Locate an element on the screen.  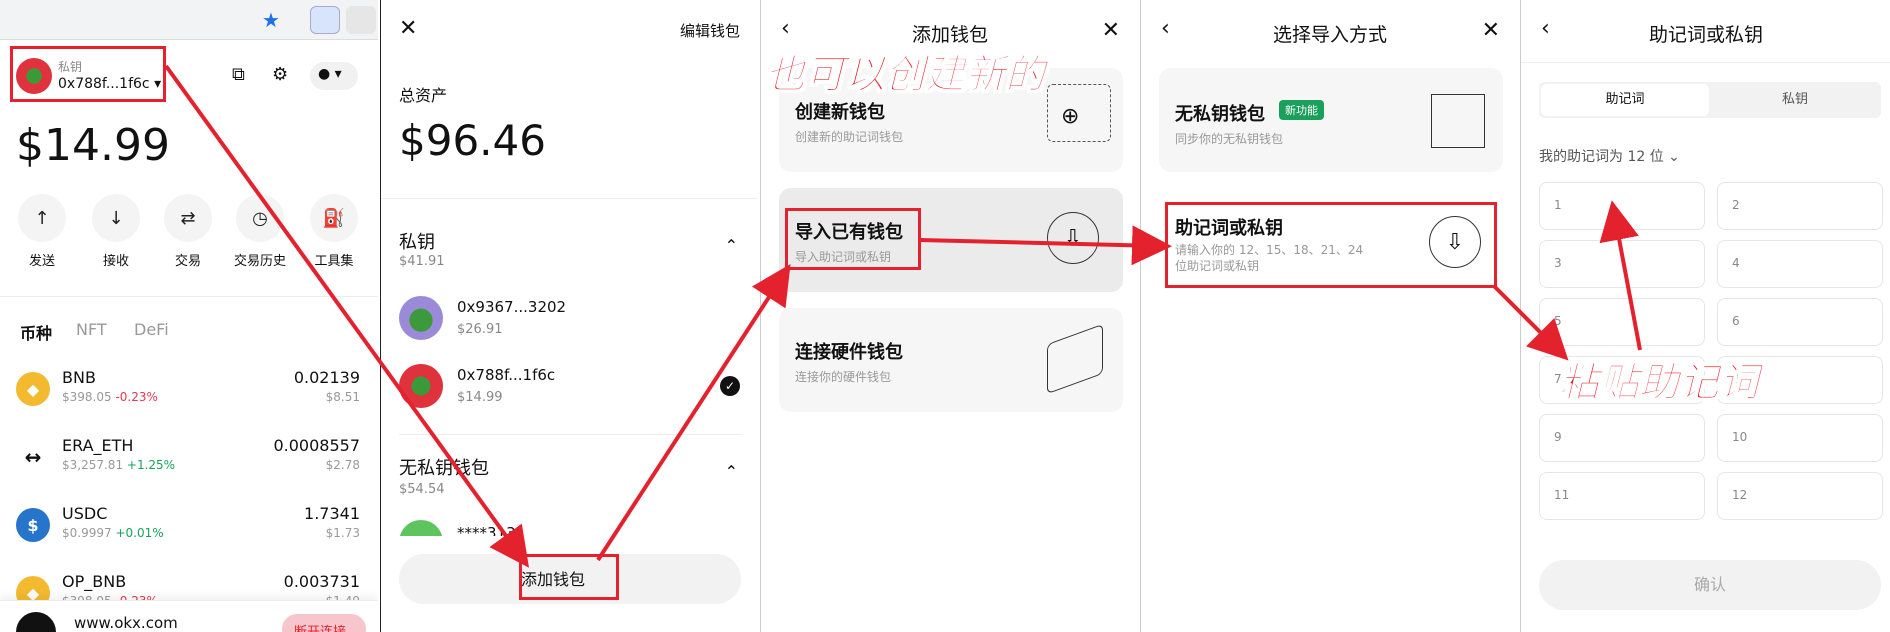
arrow-add-to-import is located at coordinates (693, 412).